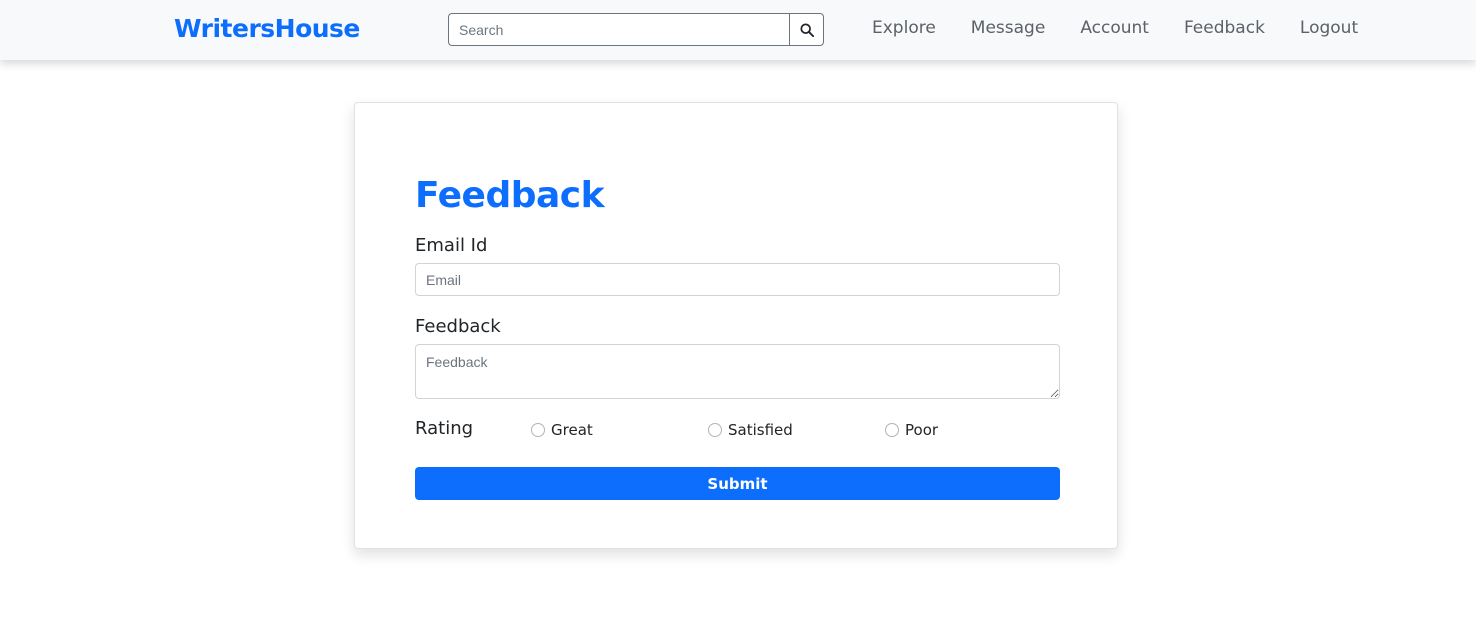 The height and width of the screenshot is (639, 1476). I want to click on nav-link-account: Account, so click(1114, 28).